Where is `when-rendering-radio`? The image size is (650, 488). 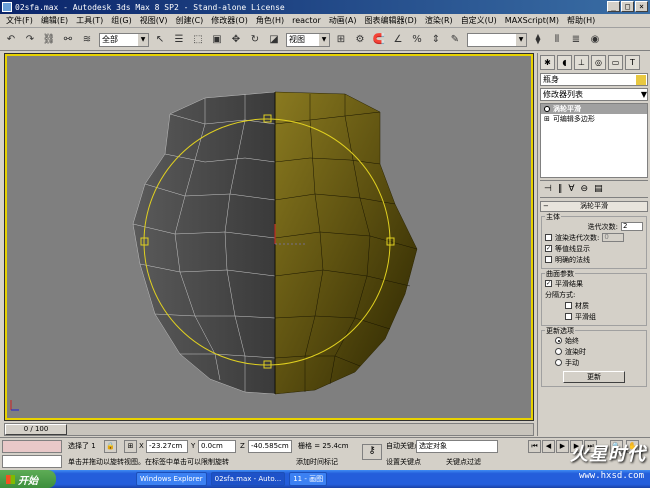 when-rendering-radio is located at coordinates (558, 351).